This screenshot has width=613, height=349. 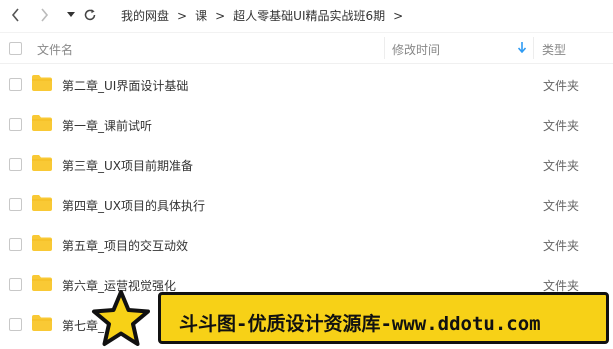 I want to click on chevron-right-icon, so click(x=45, y=15).